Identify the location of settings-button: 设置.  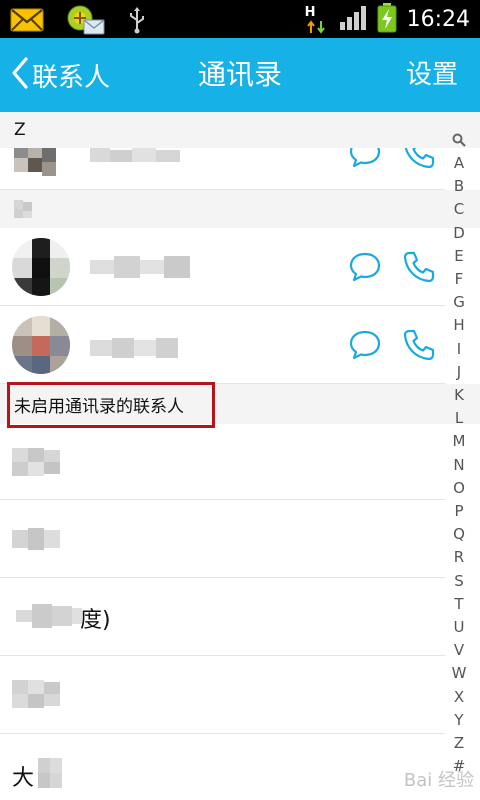
(432, 75).